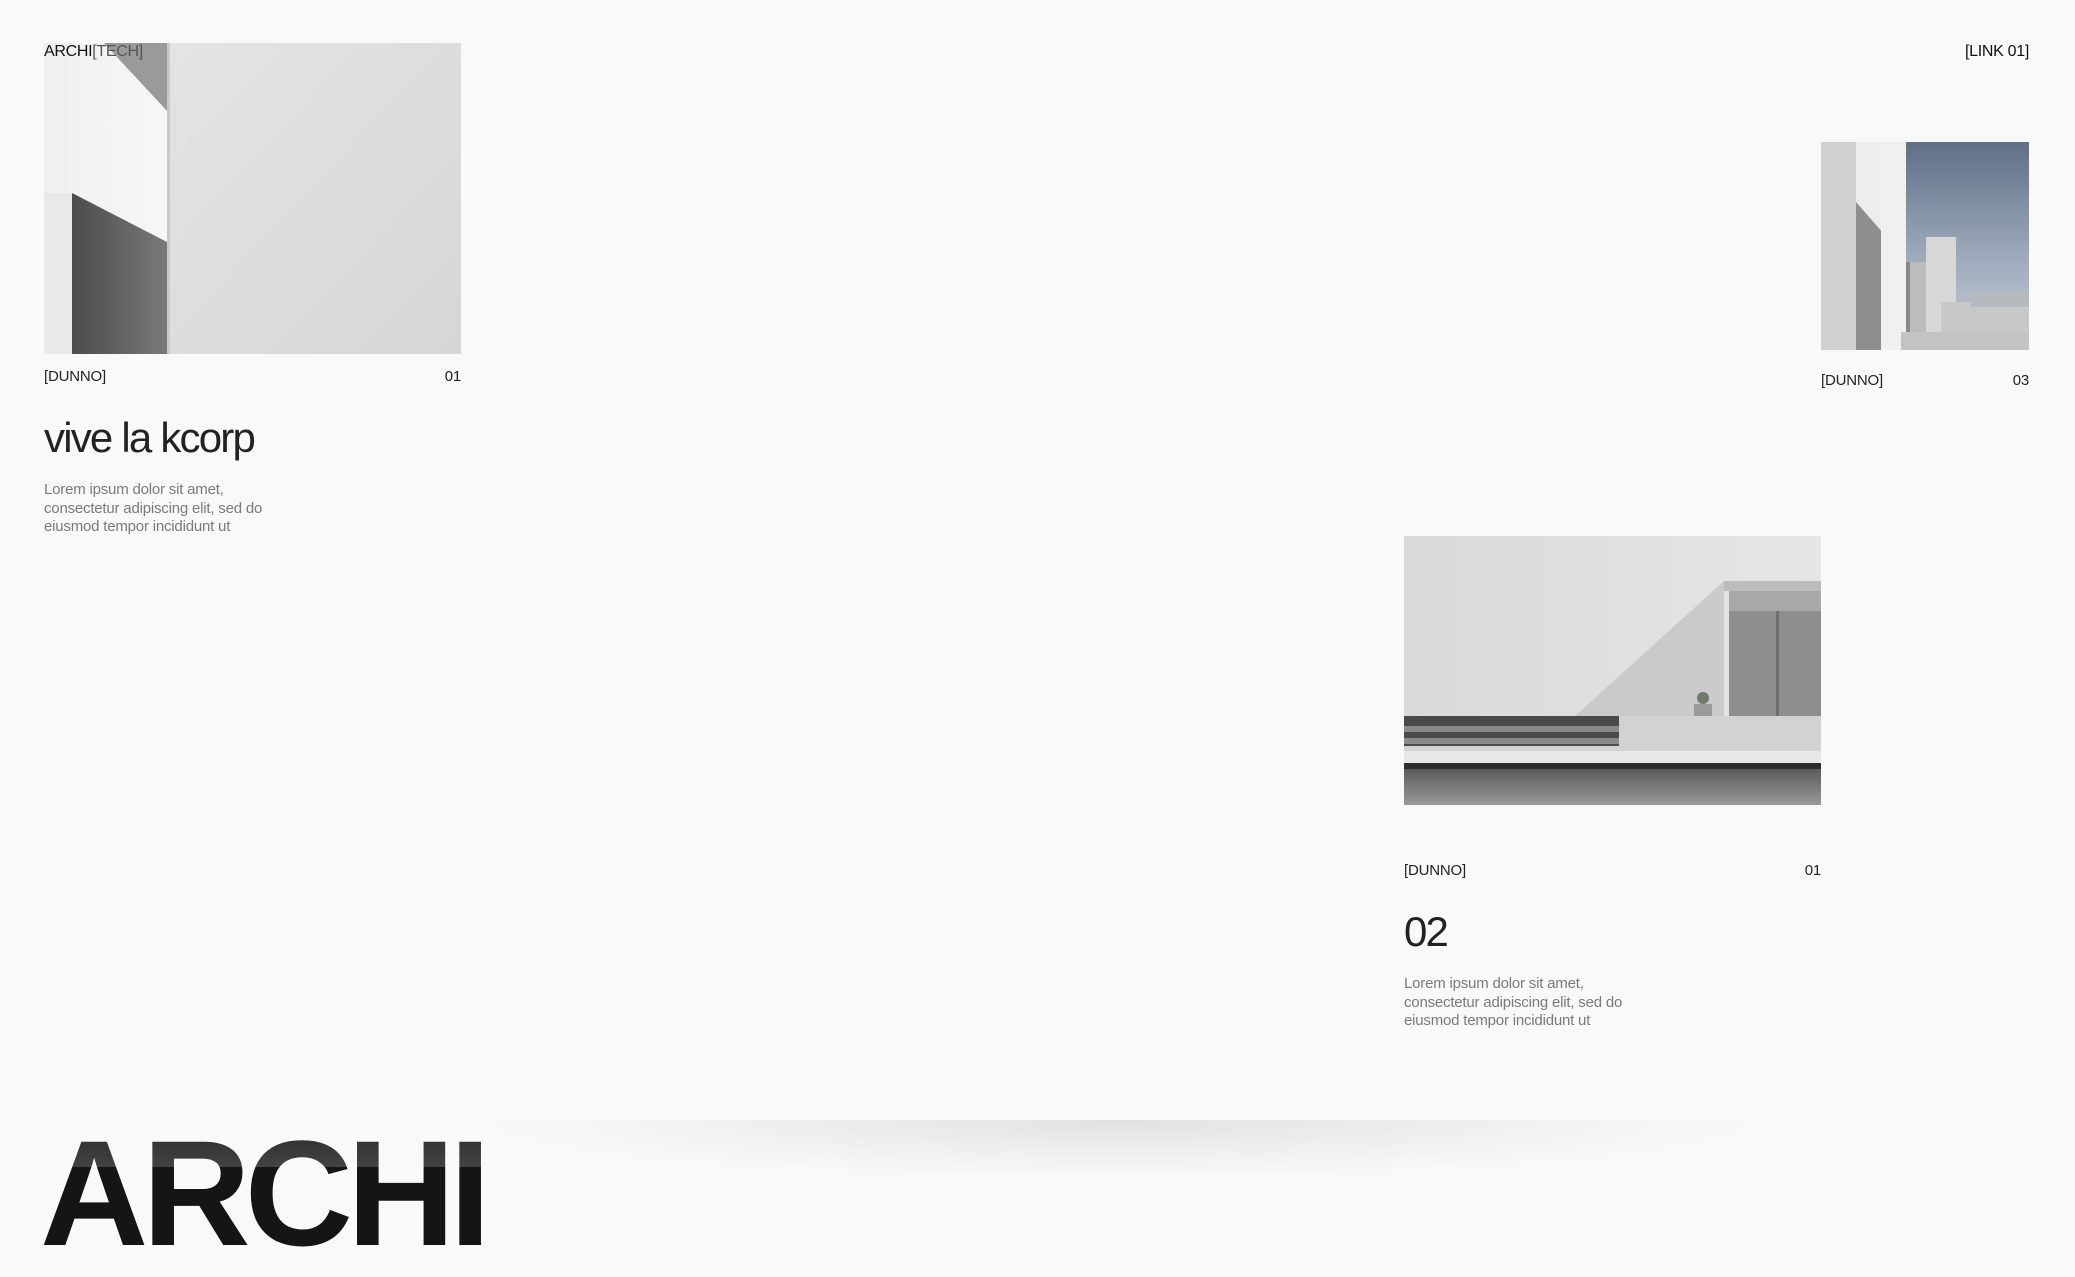  What do you see at coordinates (1852, 380) in the screenshot?
I see `project-3-tag: [DUNNO]` at bounding box center [1852, 380].